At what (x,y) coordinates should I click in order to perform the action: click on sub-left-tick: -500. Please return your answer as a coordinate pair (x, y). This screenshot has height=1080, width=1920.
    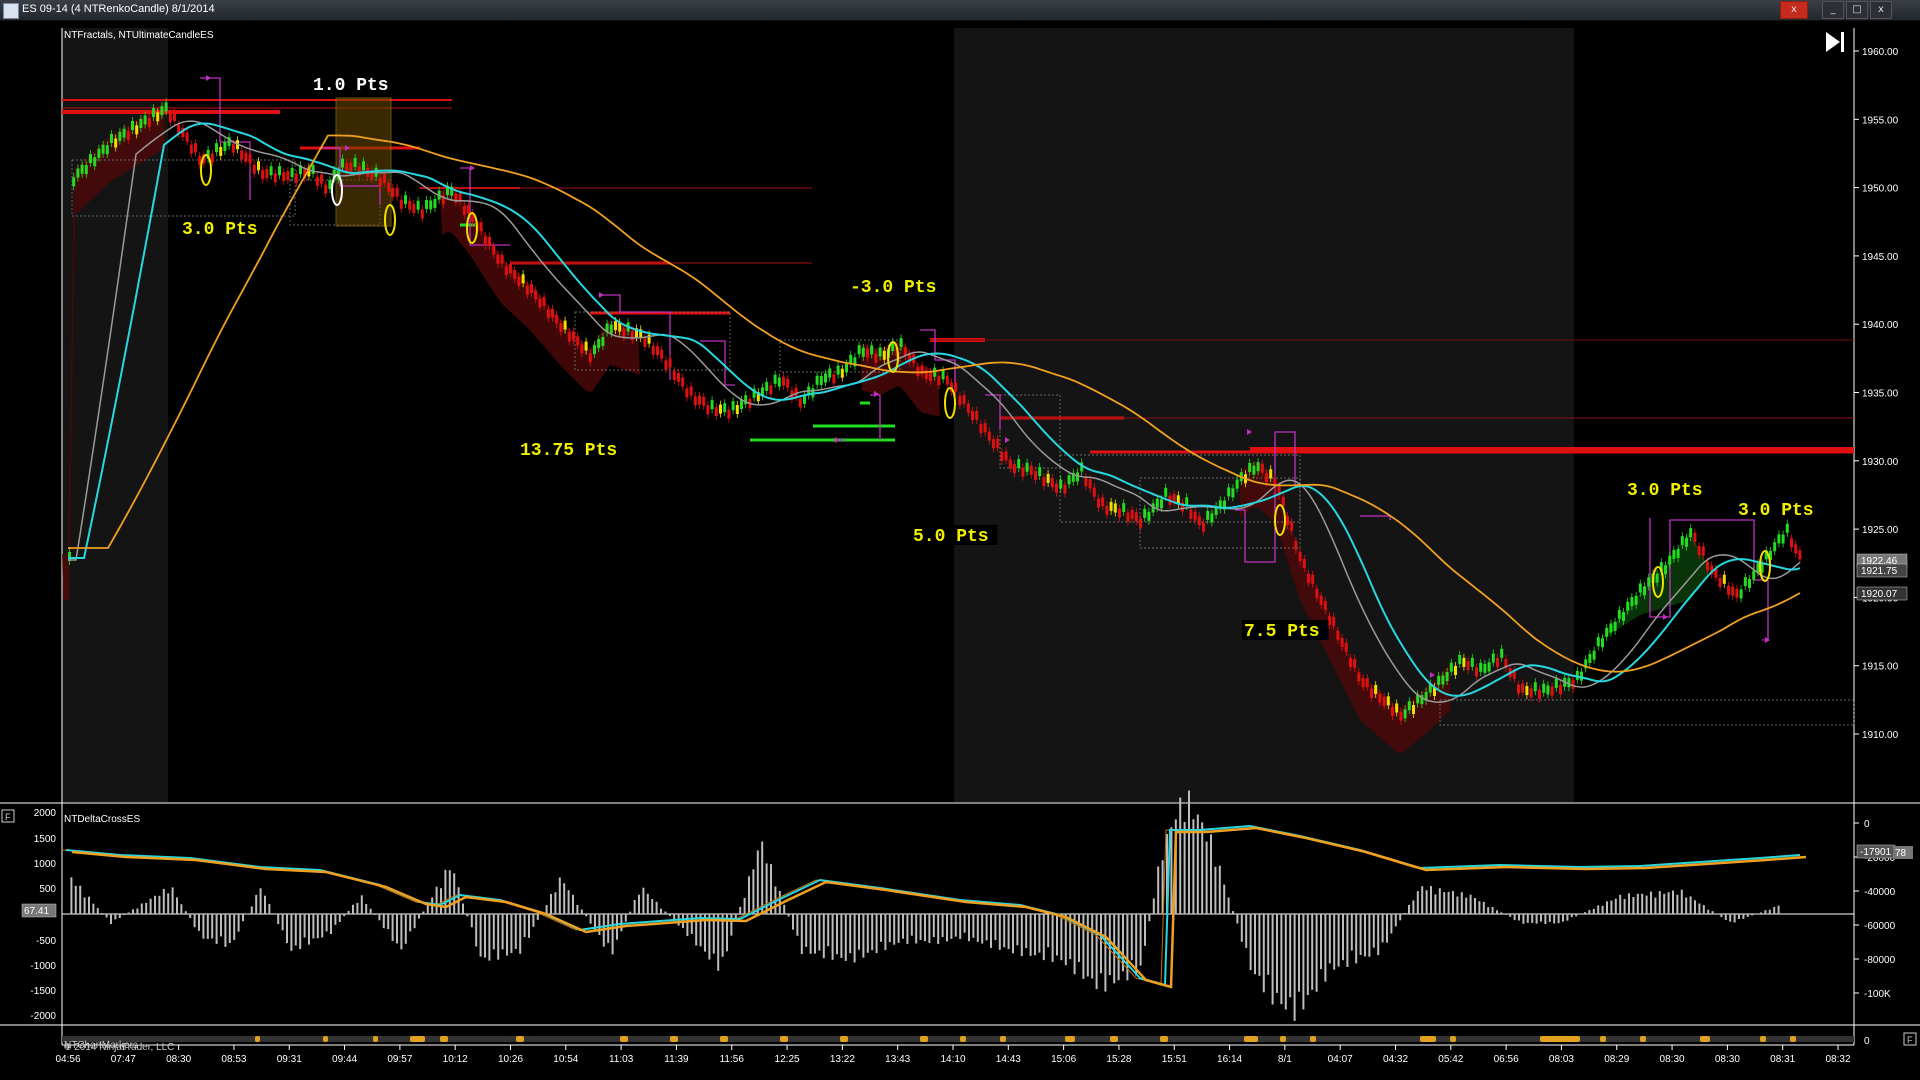
    Looking at the image, I should click on (46, 941).